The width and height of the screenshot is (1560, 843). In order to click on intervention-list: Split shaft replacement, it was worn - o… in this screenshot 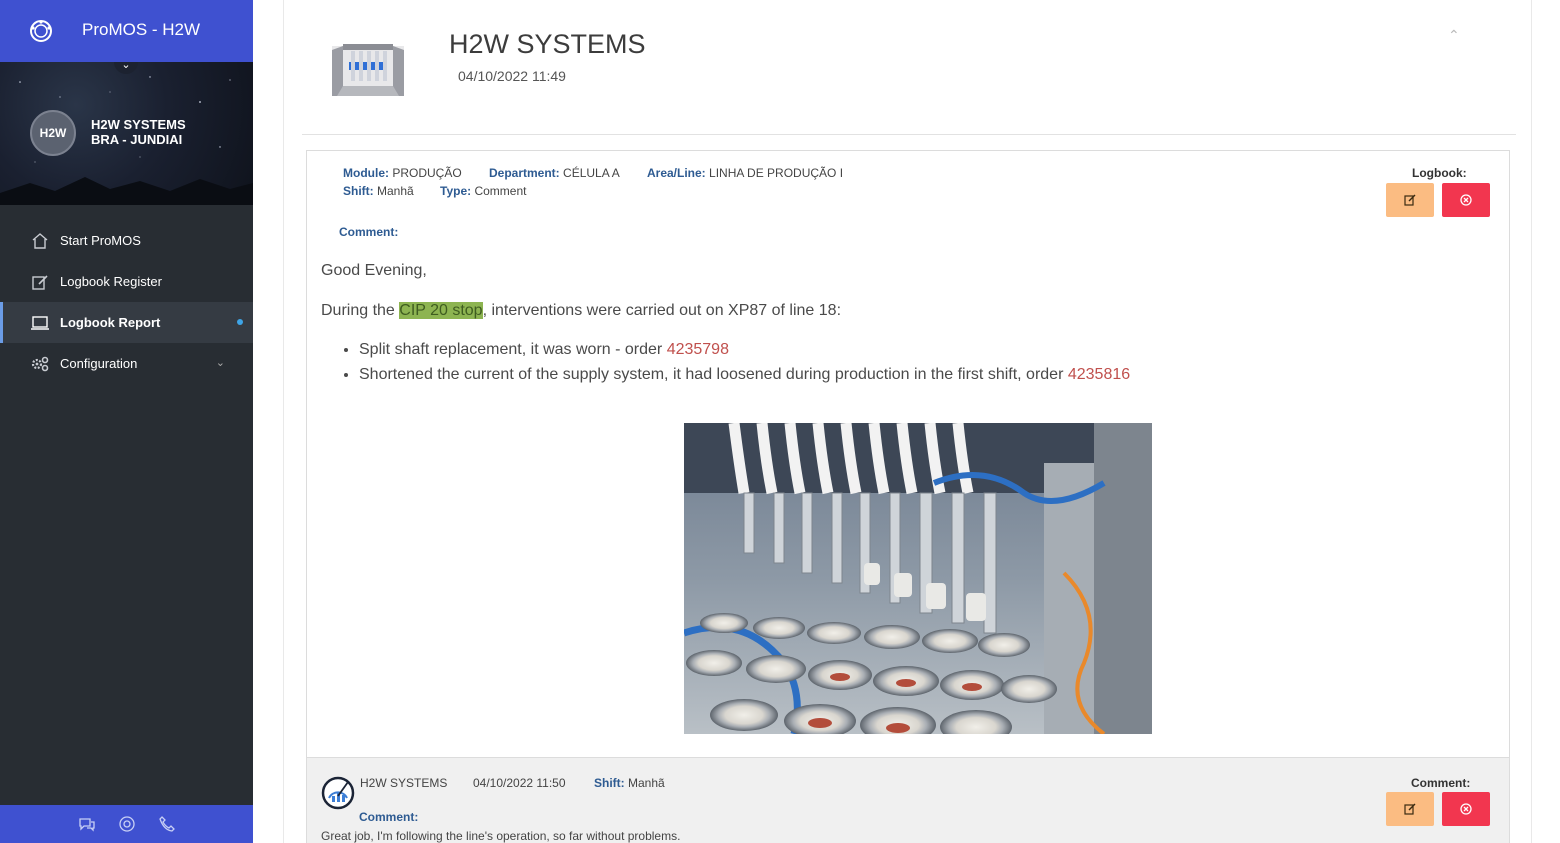, I will do `click(744, 366)`.